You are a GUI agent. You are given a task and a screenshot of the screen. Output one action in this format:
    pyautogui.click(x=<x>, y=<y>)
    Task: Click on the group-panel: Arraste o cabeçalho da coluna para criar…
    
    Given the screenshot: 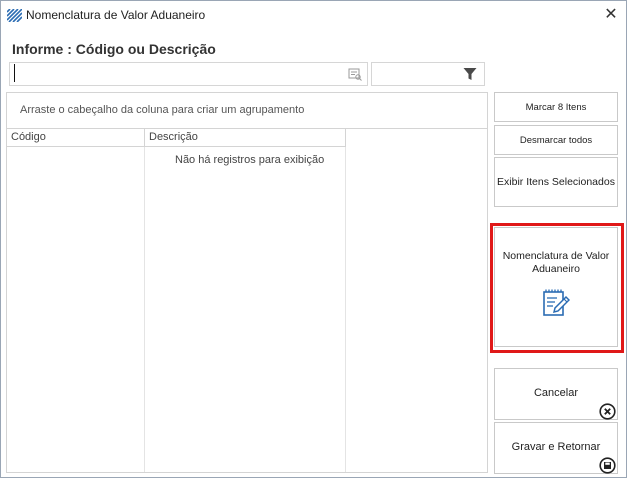 What is the action you would take?
    pyautogui.click(x=247, y=111)
    